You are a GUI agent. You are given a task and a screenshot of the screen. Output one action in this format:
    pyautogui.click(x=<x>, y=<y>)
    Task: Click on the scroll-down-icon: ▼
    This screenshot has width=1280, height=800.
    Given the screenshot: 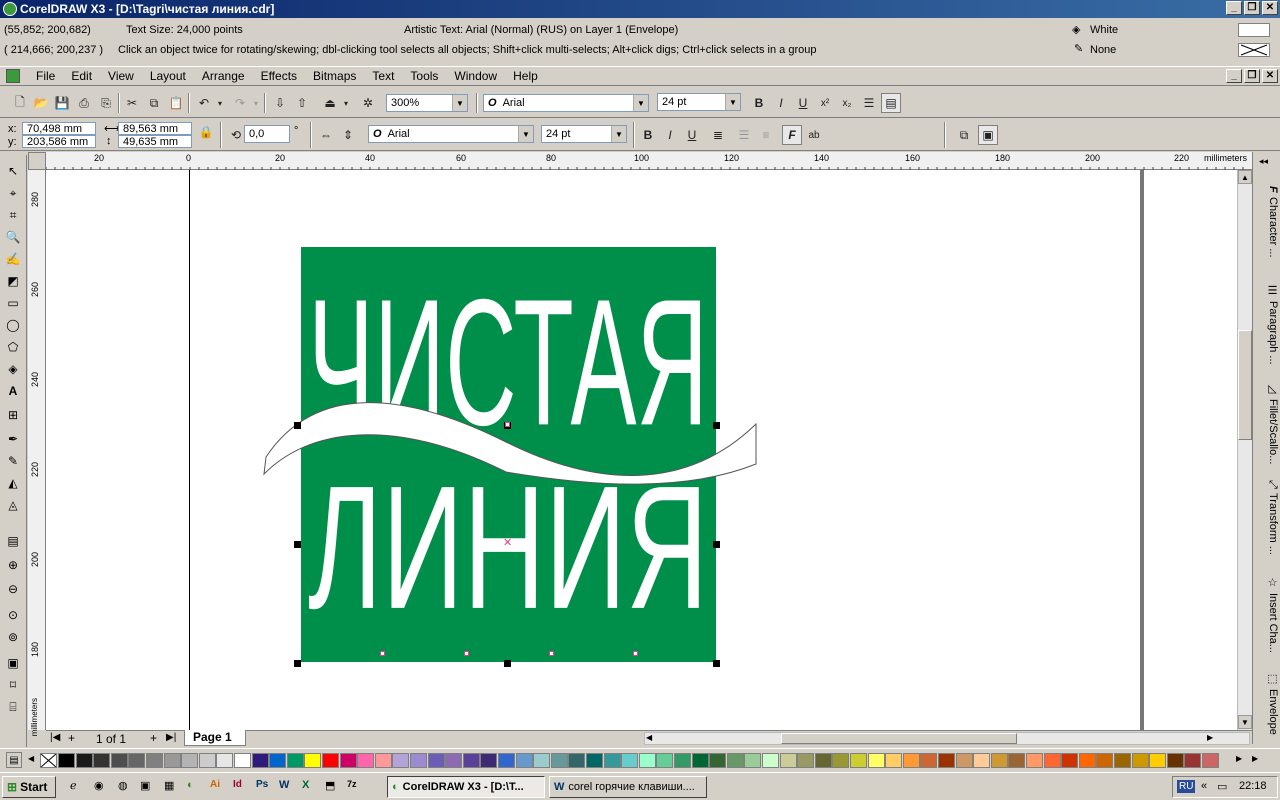 What is the action you would take?
    pyautogui.click(x=1245, y=722)
    